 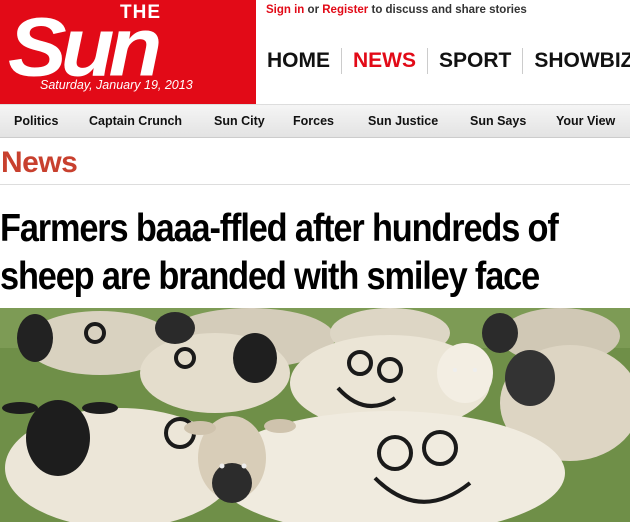 I want to click on nav-sport: SPORT, so click(x=476, y=61).